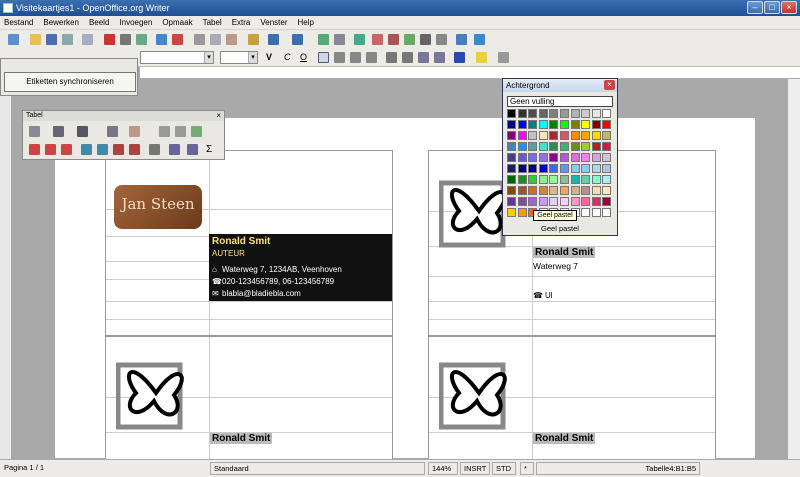  I want to click on help-icon, so click(479, 39).